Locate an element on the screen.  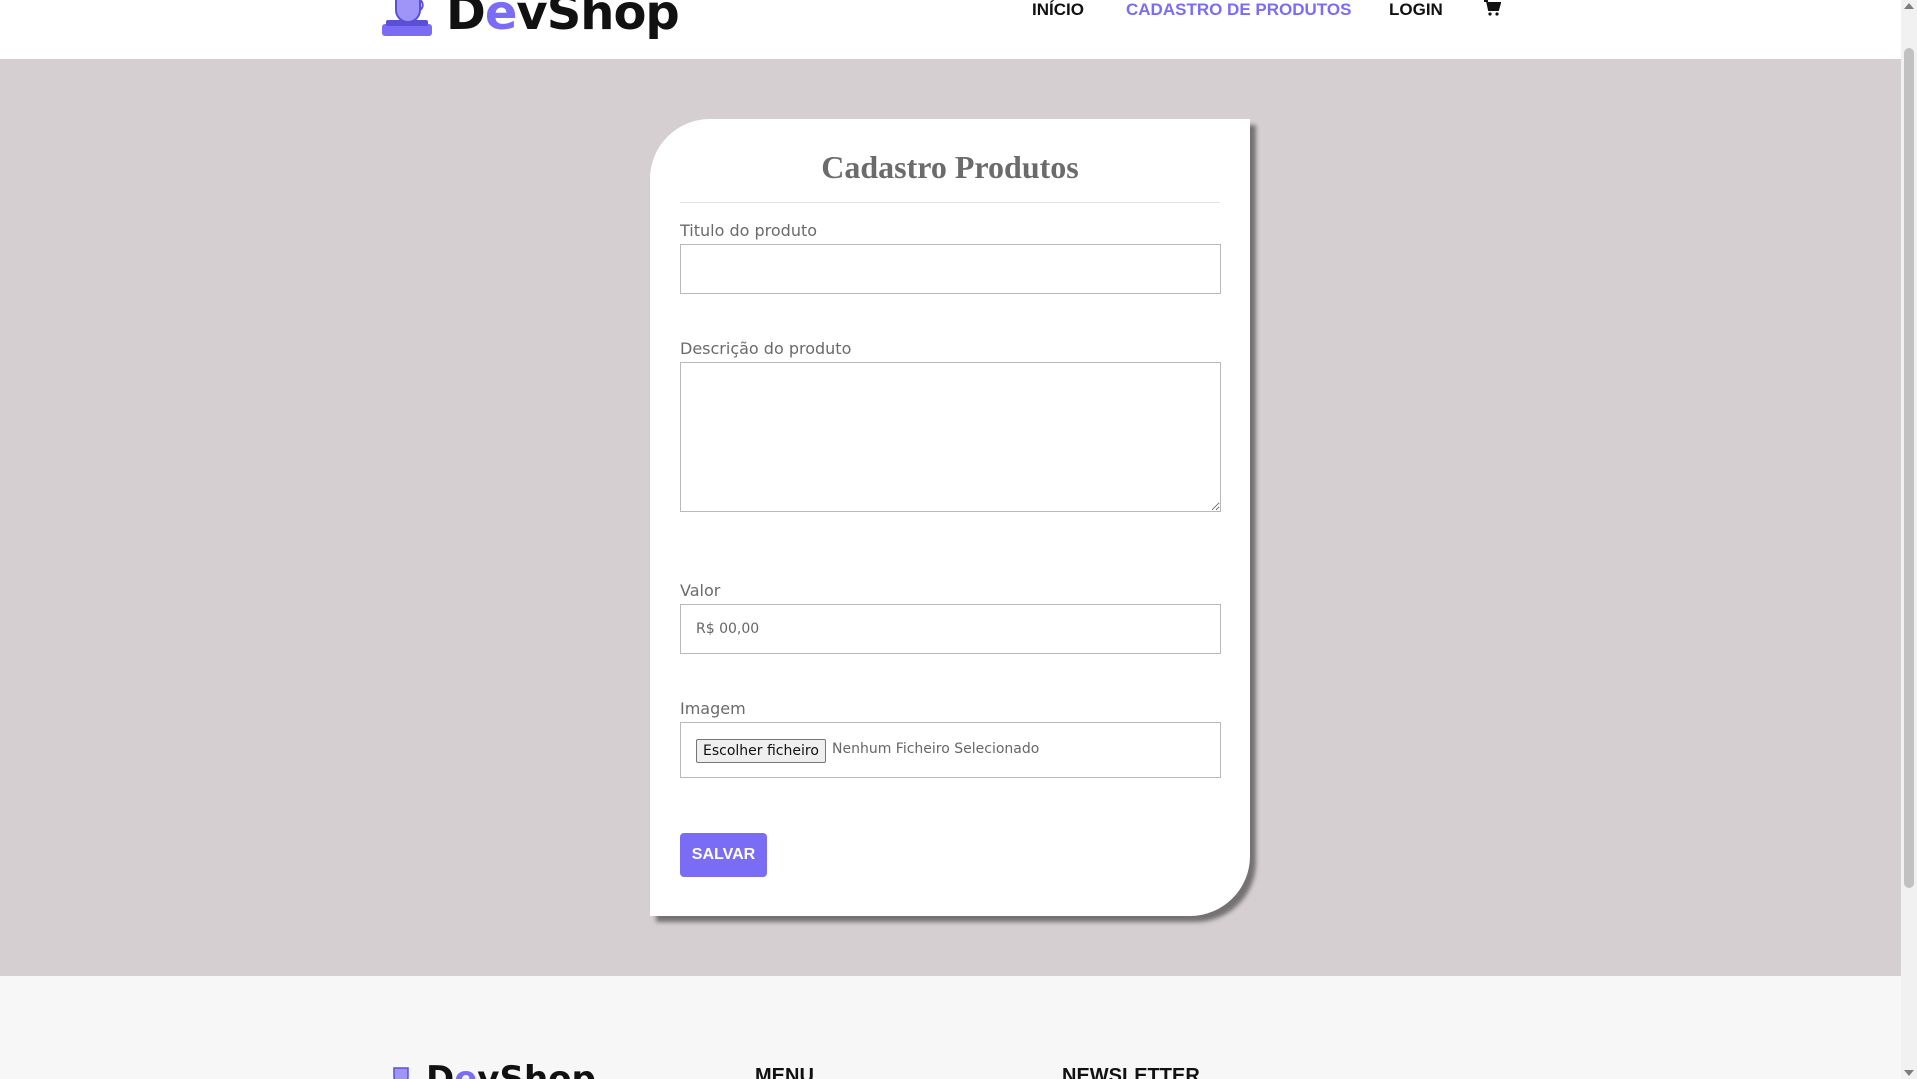
title-divider is located at coordinates (950, 202).